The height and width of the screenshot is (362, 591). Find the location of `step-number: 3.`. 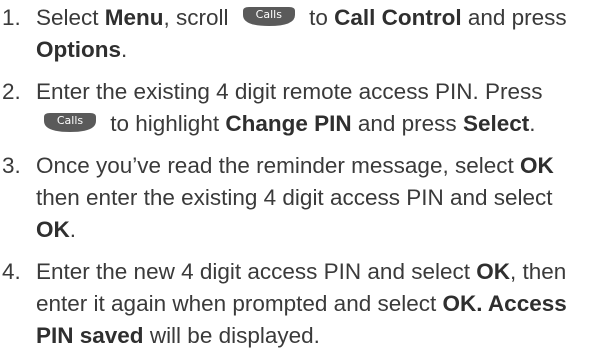

step-number: 3. is located at coordinates (11, 165).